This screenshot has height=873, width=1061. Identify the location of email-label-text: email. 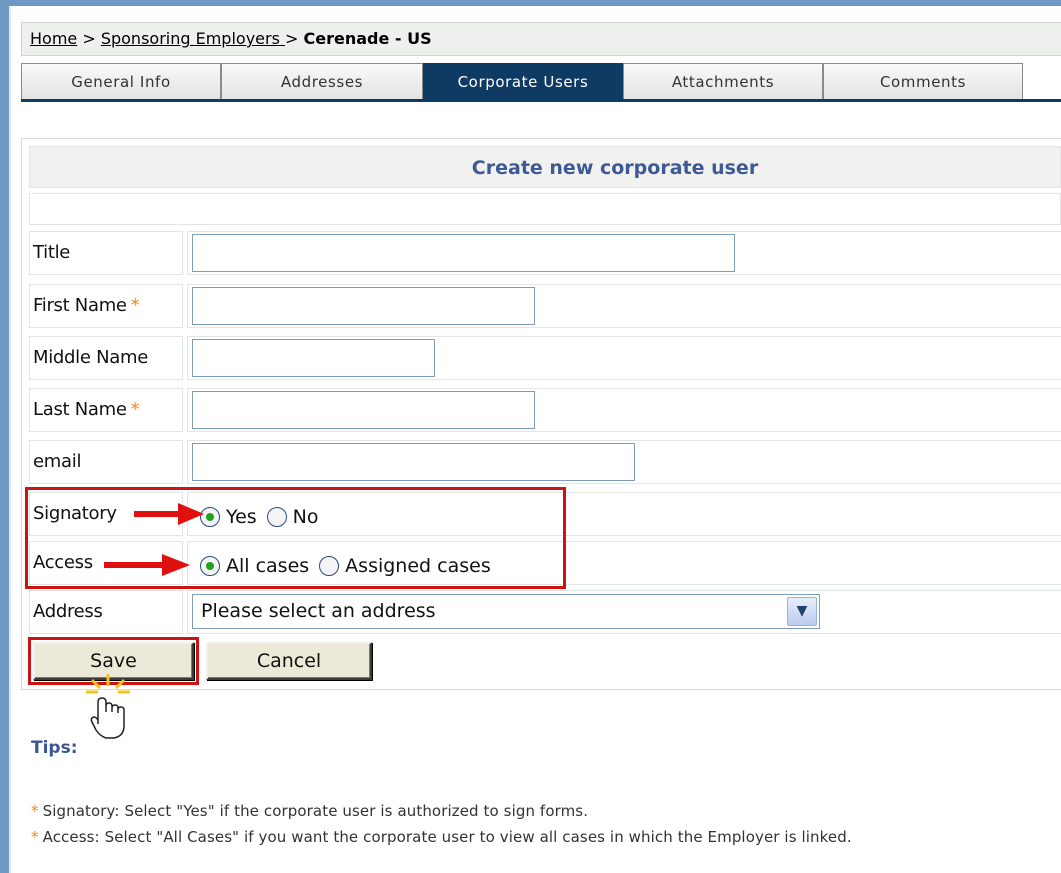
(57, 461).